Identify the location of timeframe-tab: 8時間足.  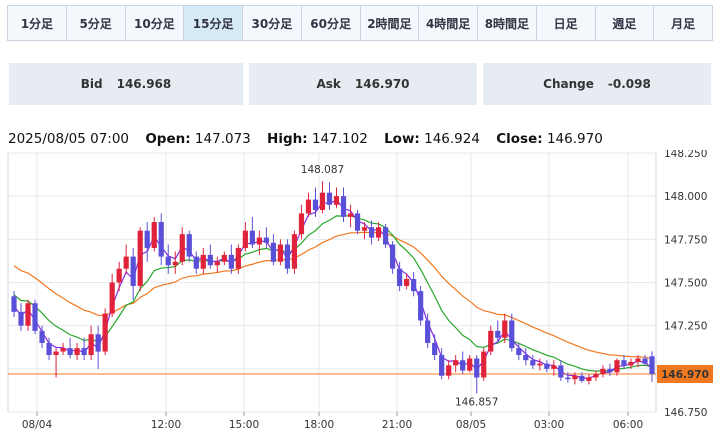
(507, 23).